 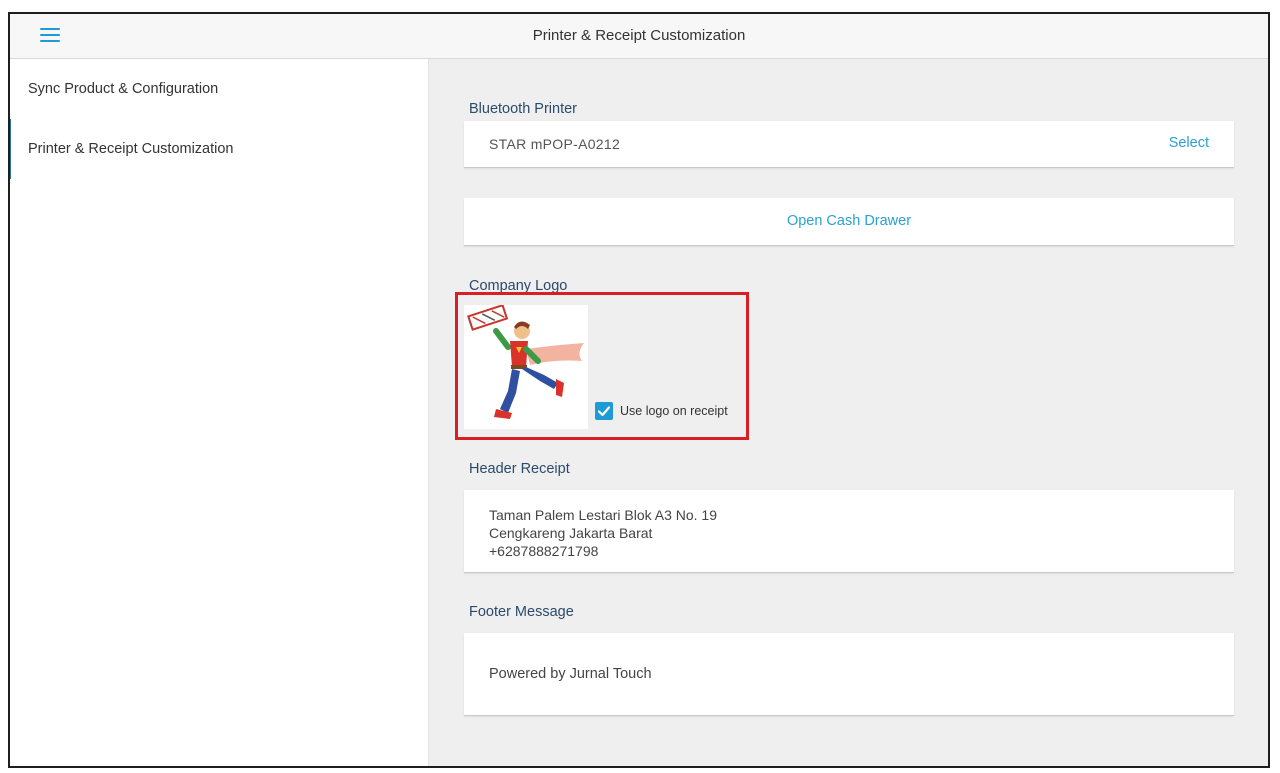 What do you see at coordinates (523, 109) in the screenshot?
I see `bluetooth-printer-label: Bluetooth Printer` at bounding box center [523, 109].